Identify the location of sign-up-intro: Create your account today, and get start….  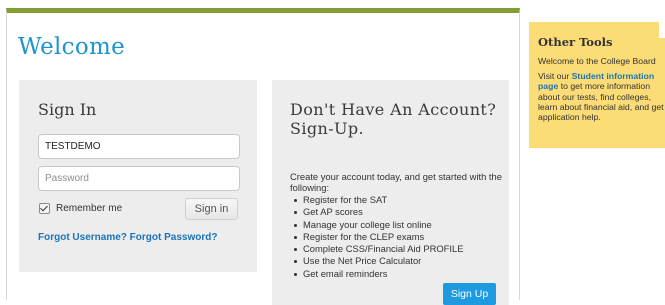
(396, 182).